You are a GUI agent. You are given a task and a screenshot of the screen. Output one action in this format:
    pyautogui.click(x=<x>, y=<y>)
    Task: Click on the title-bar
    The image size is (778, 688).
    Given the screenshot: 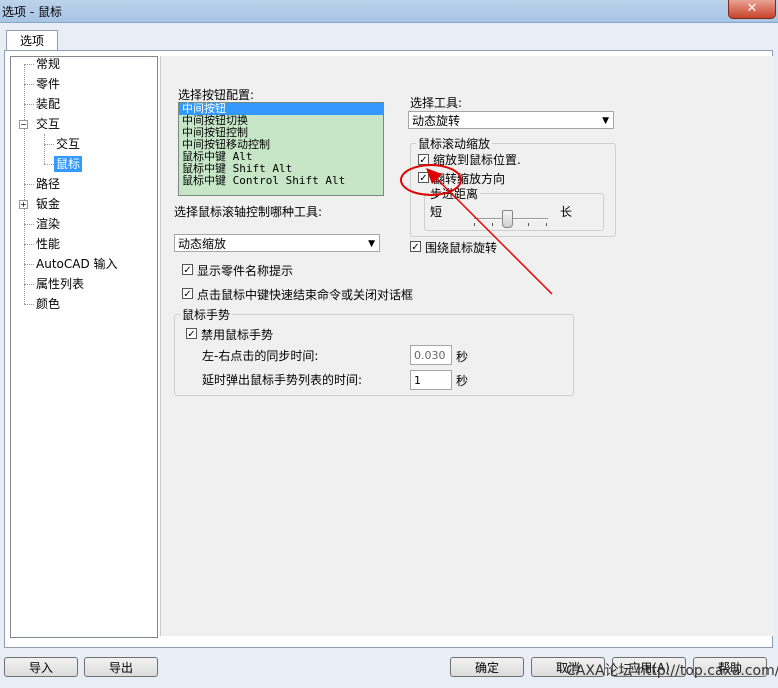 What is the action you would take?
    pyautogui.click(x=389, y=11)
    